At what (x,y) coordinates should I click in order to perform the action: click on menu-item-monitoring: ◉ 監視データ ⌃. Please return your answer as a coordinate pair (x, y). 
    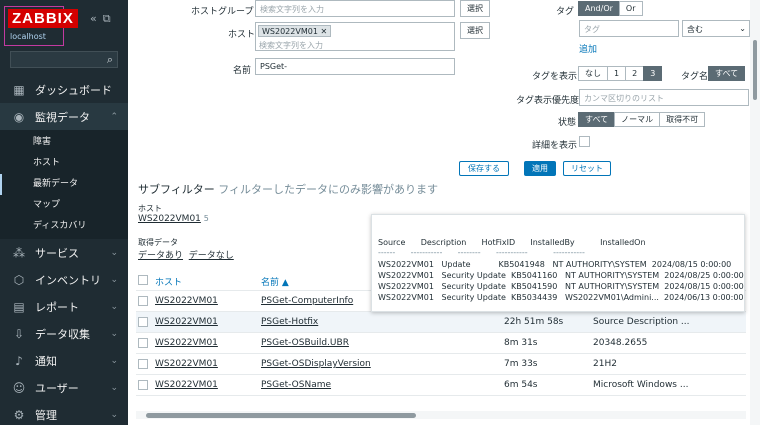
    Looking at the image, I should click on (64, 116).